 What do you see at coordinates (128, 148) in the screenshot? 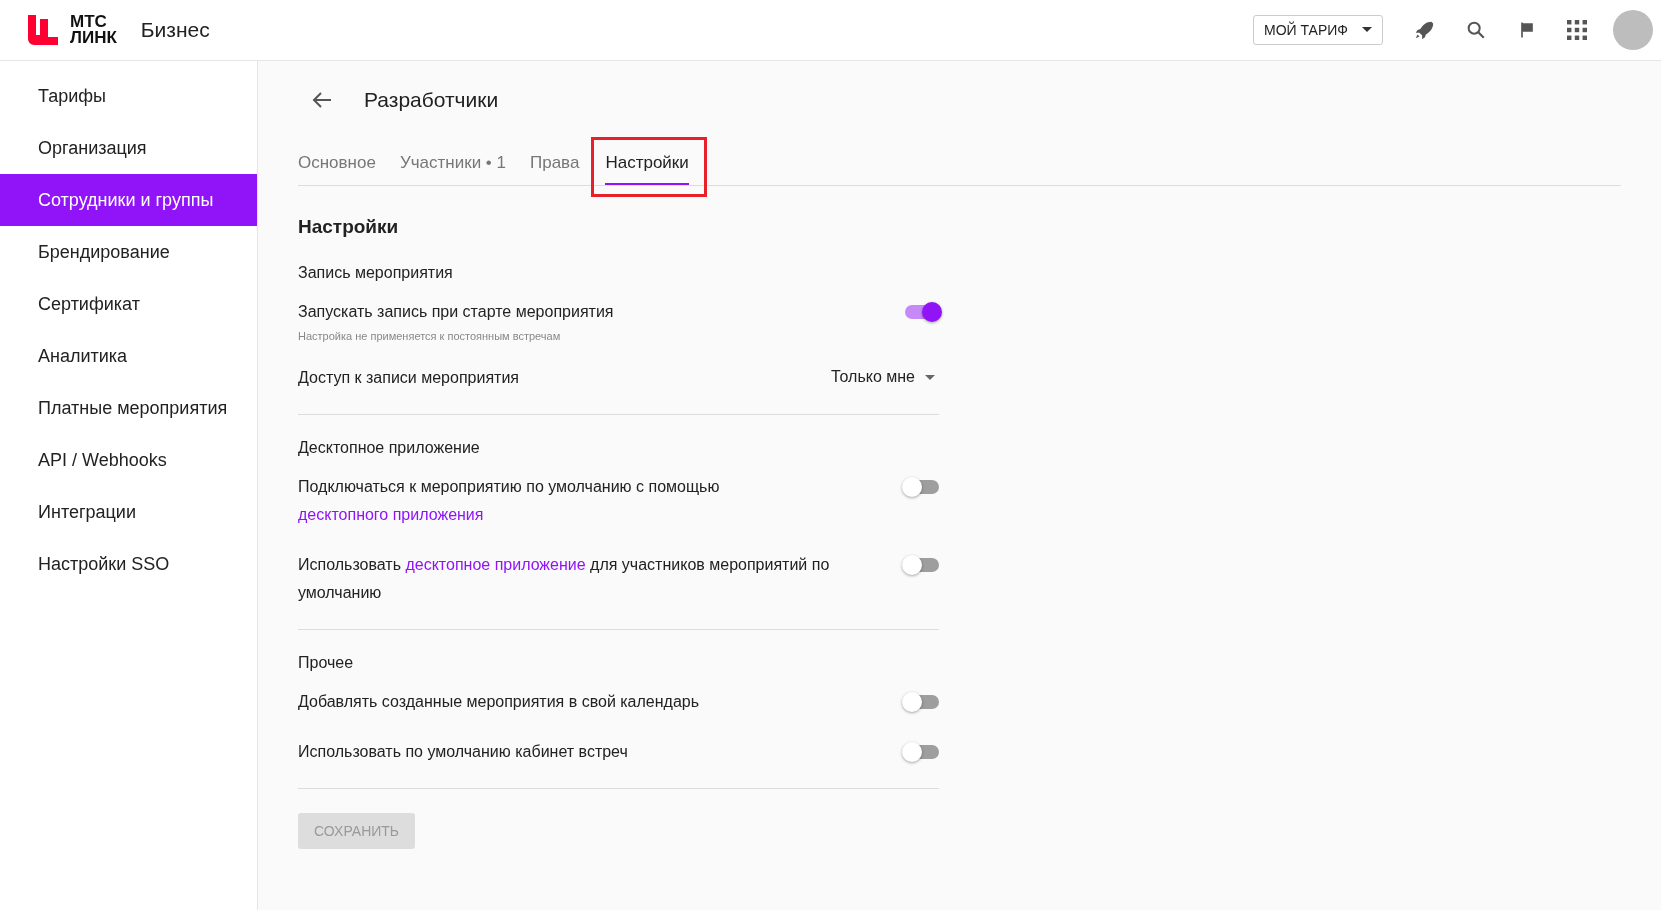
I see `sidebar-item: Организация` at bounding box center [128, 148].